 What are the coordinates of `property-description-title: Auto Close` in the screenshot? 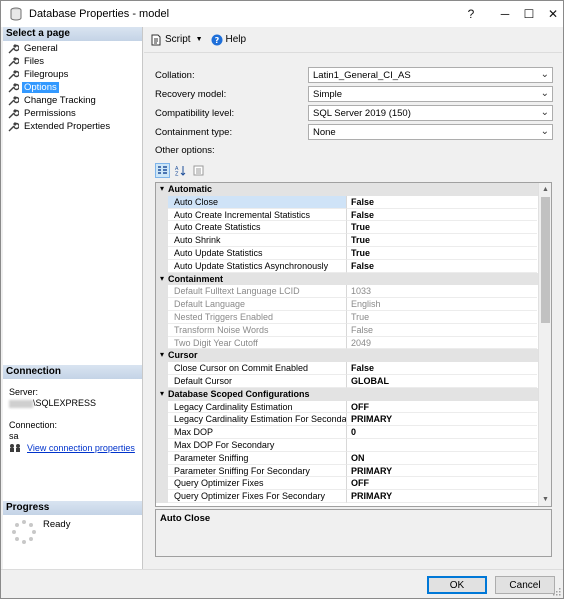 It's located at (185, 518).